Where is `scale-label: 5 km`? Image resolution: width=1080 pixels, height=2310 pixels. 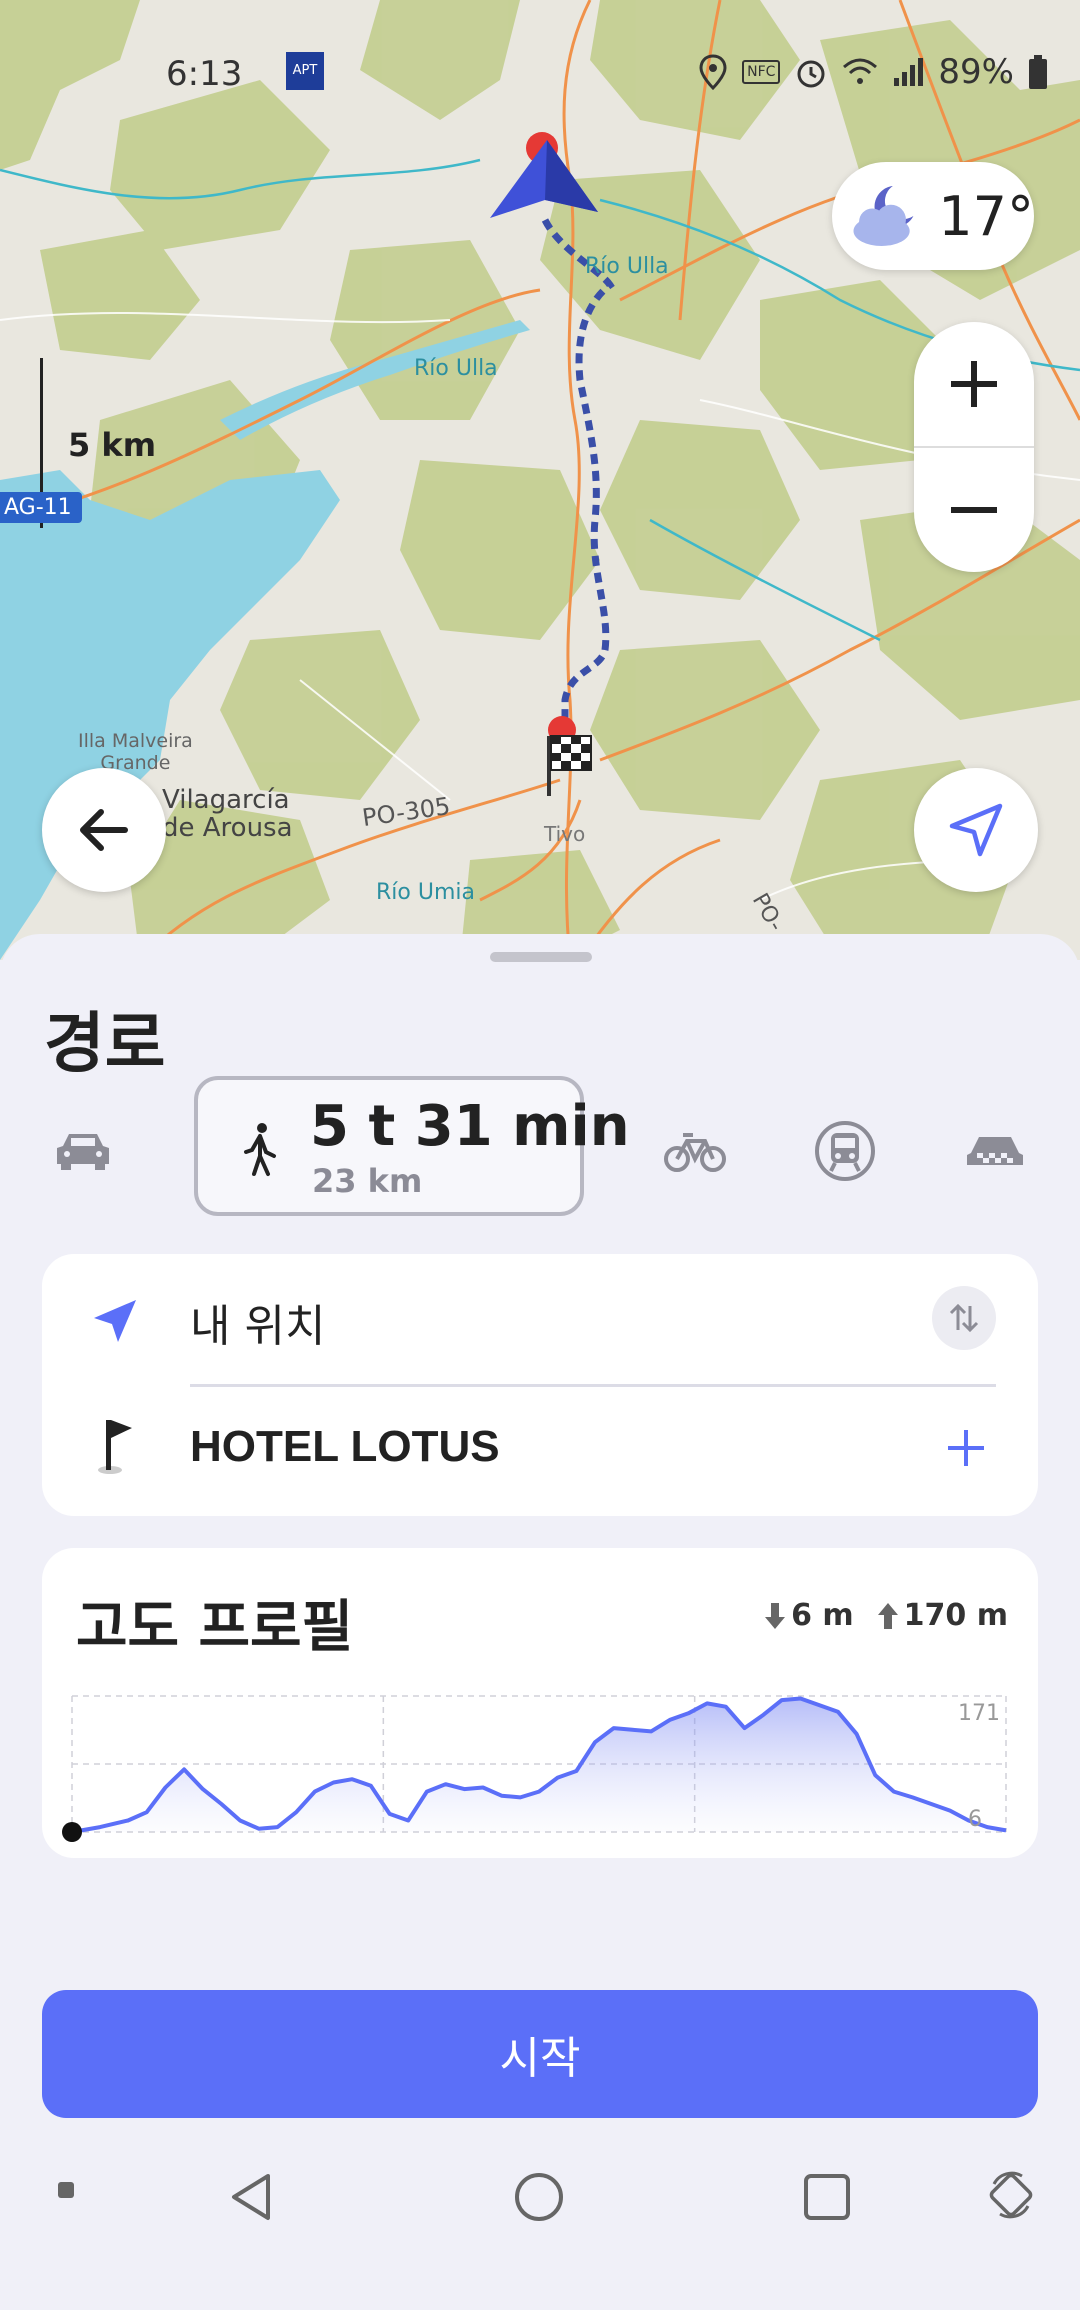
scale-label: 5 km is located at coordinates (112, 445).